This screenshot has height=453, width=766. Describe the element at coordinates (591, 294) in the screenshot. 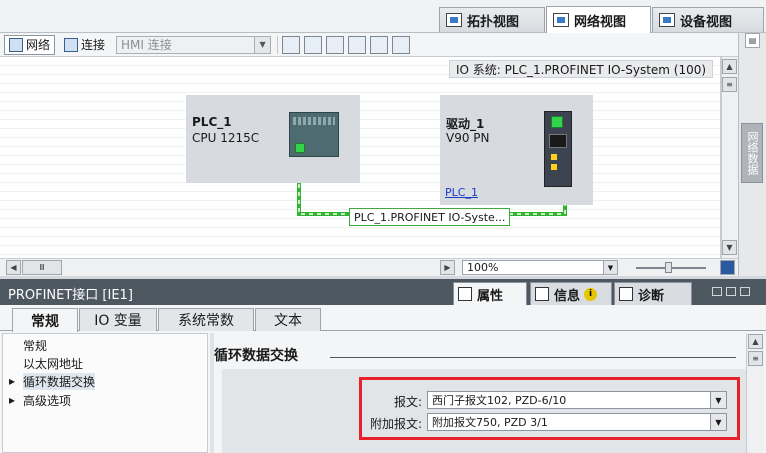

I see `info-icon: i` at that location.